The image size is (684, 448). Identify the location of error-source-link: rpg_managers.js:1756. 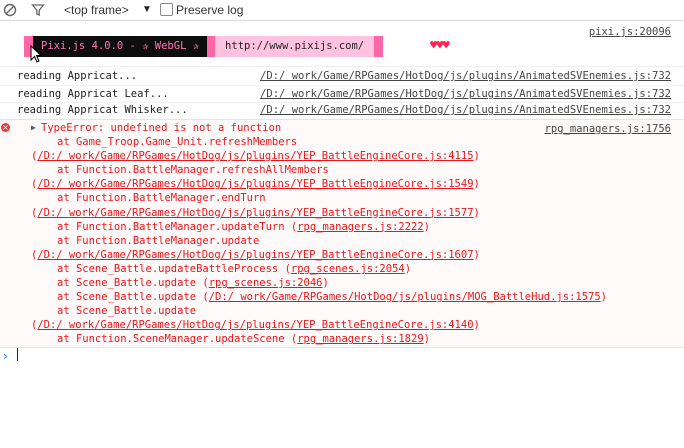
(608, 129).